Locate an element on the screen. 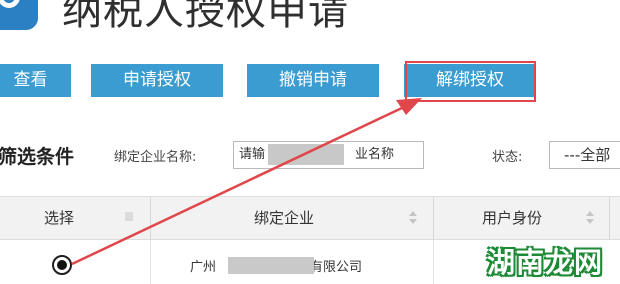 Image resolution: width=620 pixels, height=284 pixels. filter-section-title: 筛选条件 is located at coordinates (37, 157).